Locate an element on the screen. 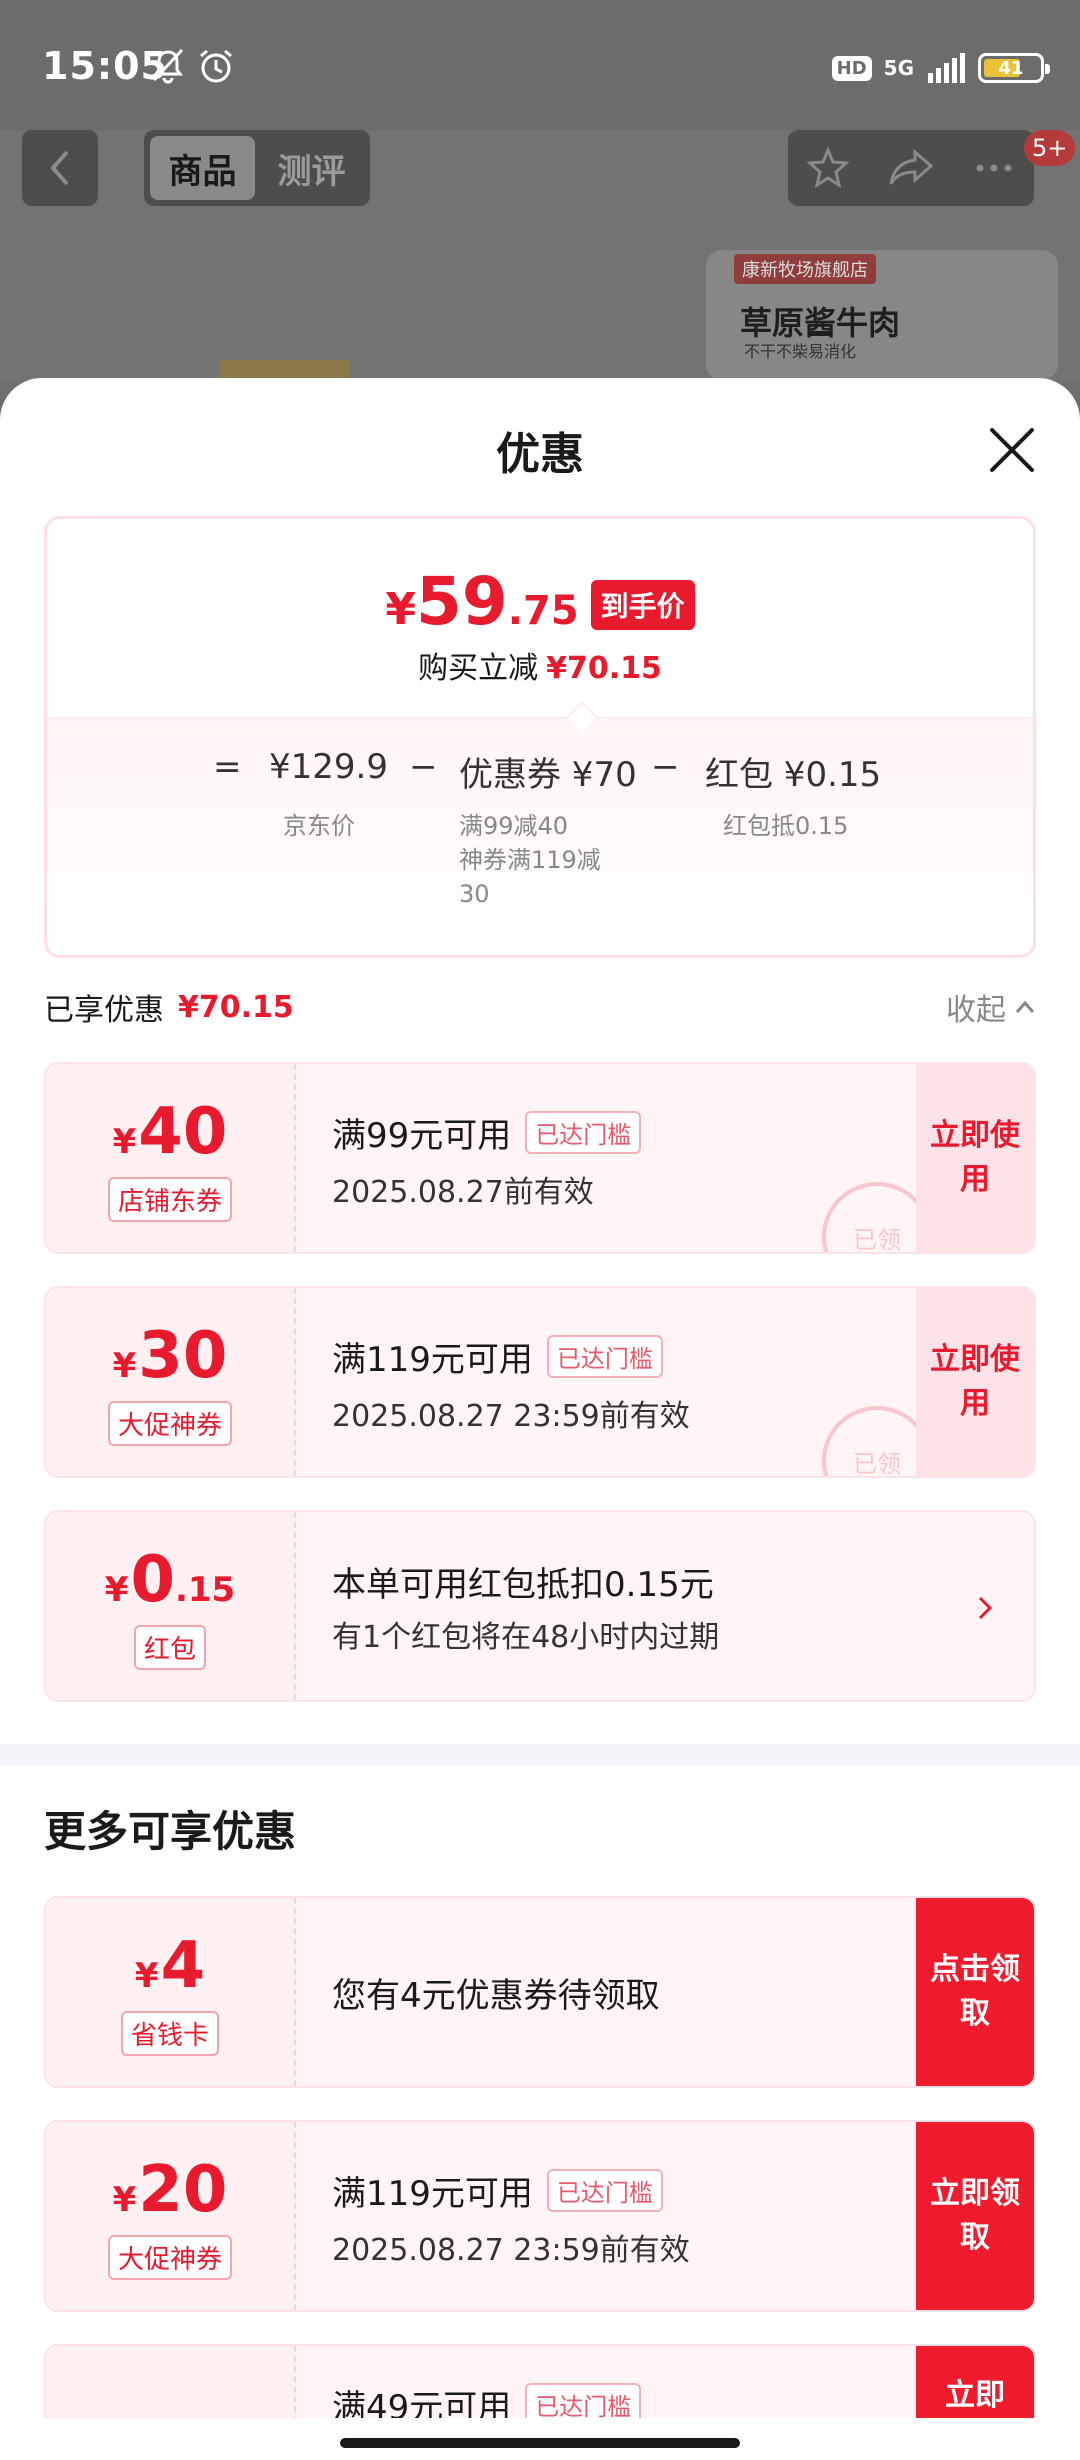 Image resolution: width=1080 pixels, height=2460 pixels. offer-card: ¥ 4 省钱卡 您有4元优惠券待领取 点击领取 is located at coordinates (540, 1992).